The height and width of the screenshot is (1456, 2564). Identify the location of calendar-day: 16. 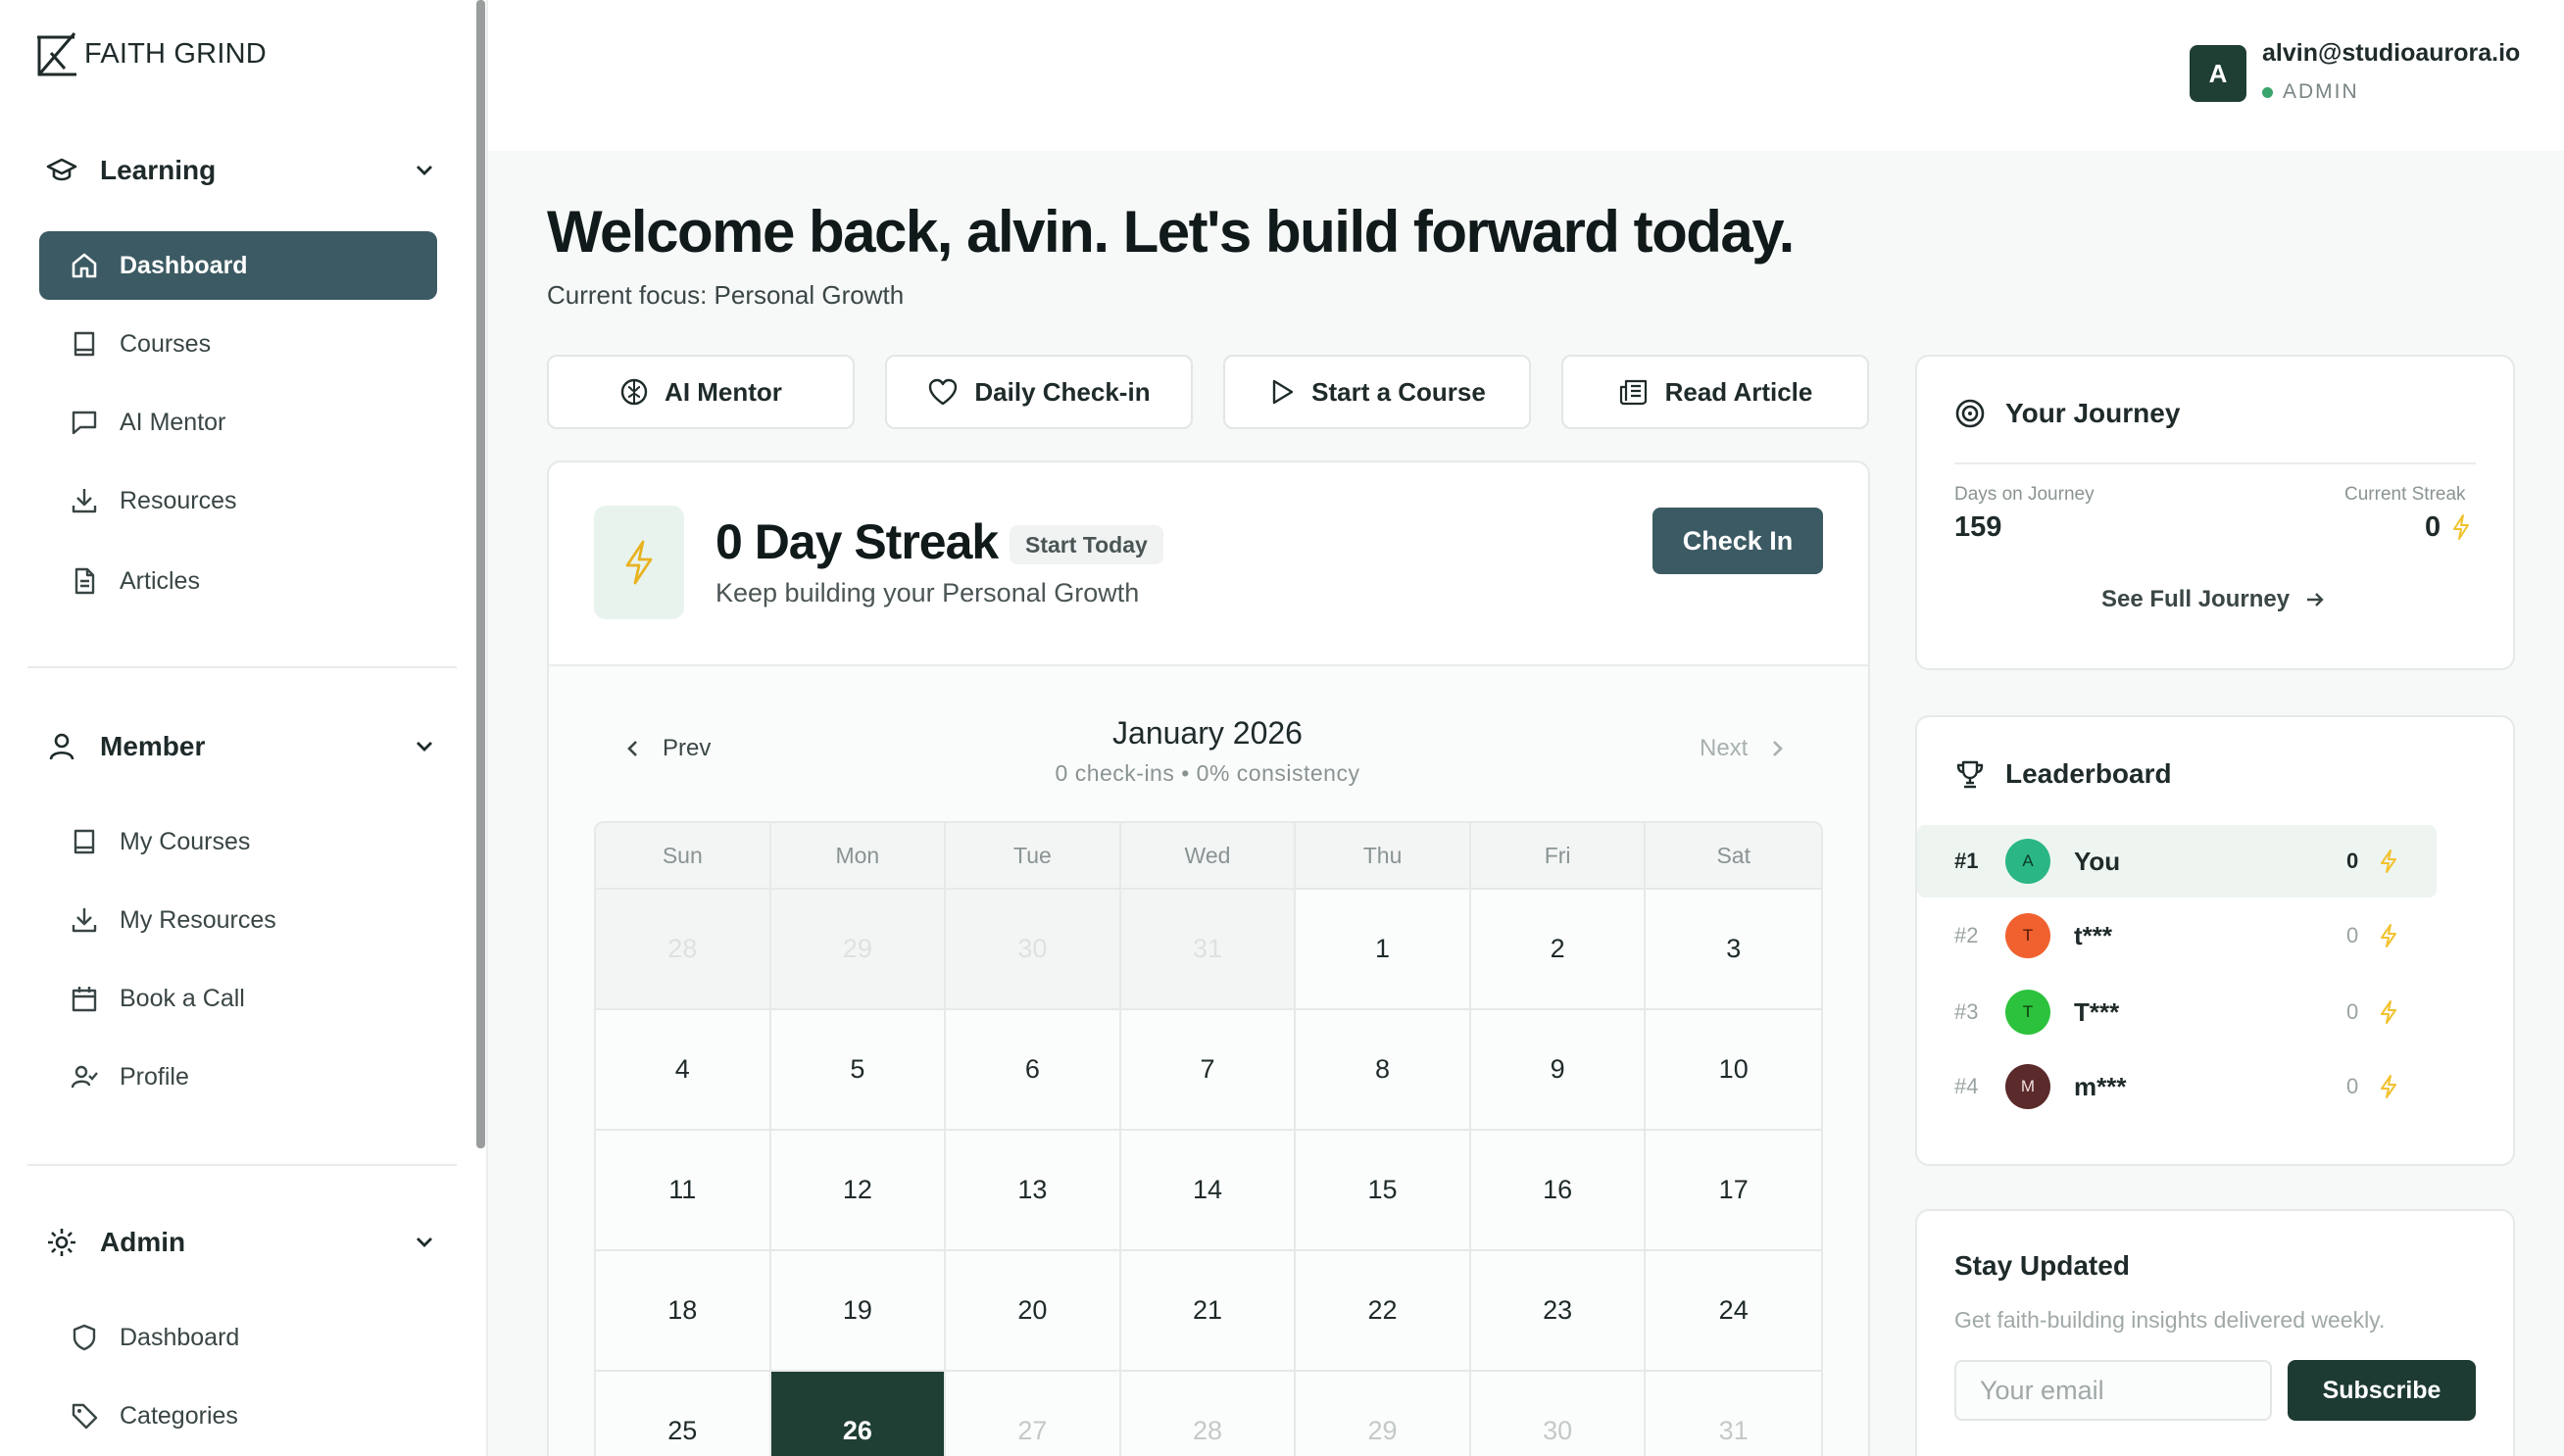
(1559, 1190).